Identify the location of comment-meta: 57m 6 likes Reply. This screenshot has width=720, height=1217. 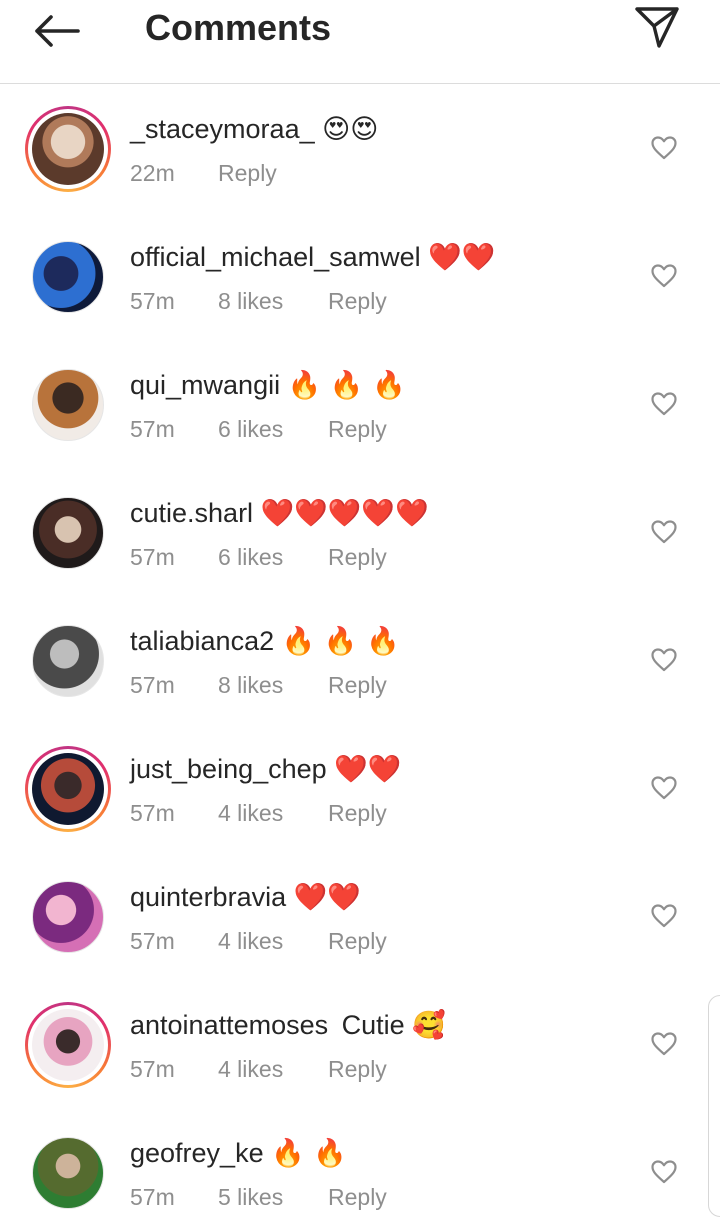
(258, 429).